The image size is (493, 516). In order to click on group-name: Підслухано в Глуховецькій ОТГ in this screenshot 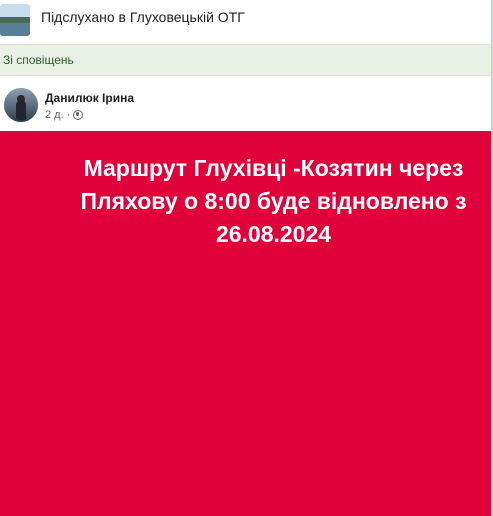, I will do `click(143, 17)`.